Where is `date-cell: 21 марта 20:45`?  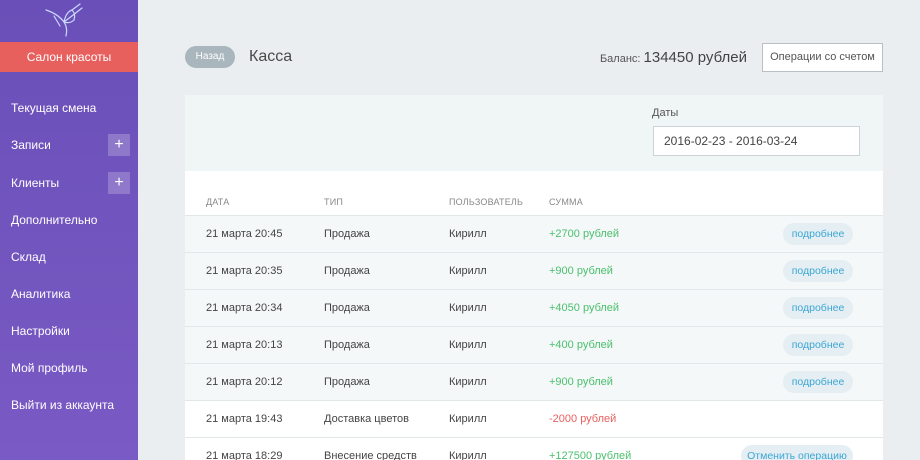 date-cell: 21 марта 20:45 is located at coordinates (244, 234).